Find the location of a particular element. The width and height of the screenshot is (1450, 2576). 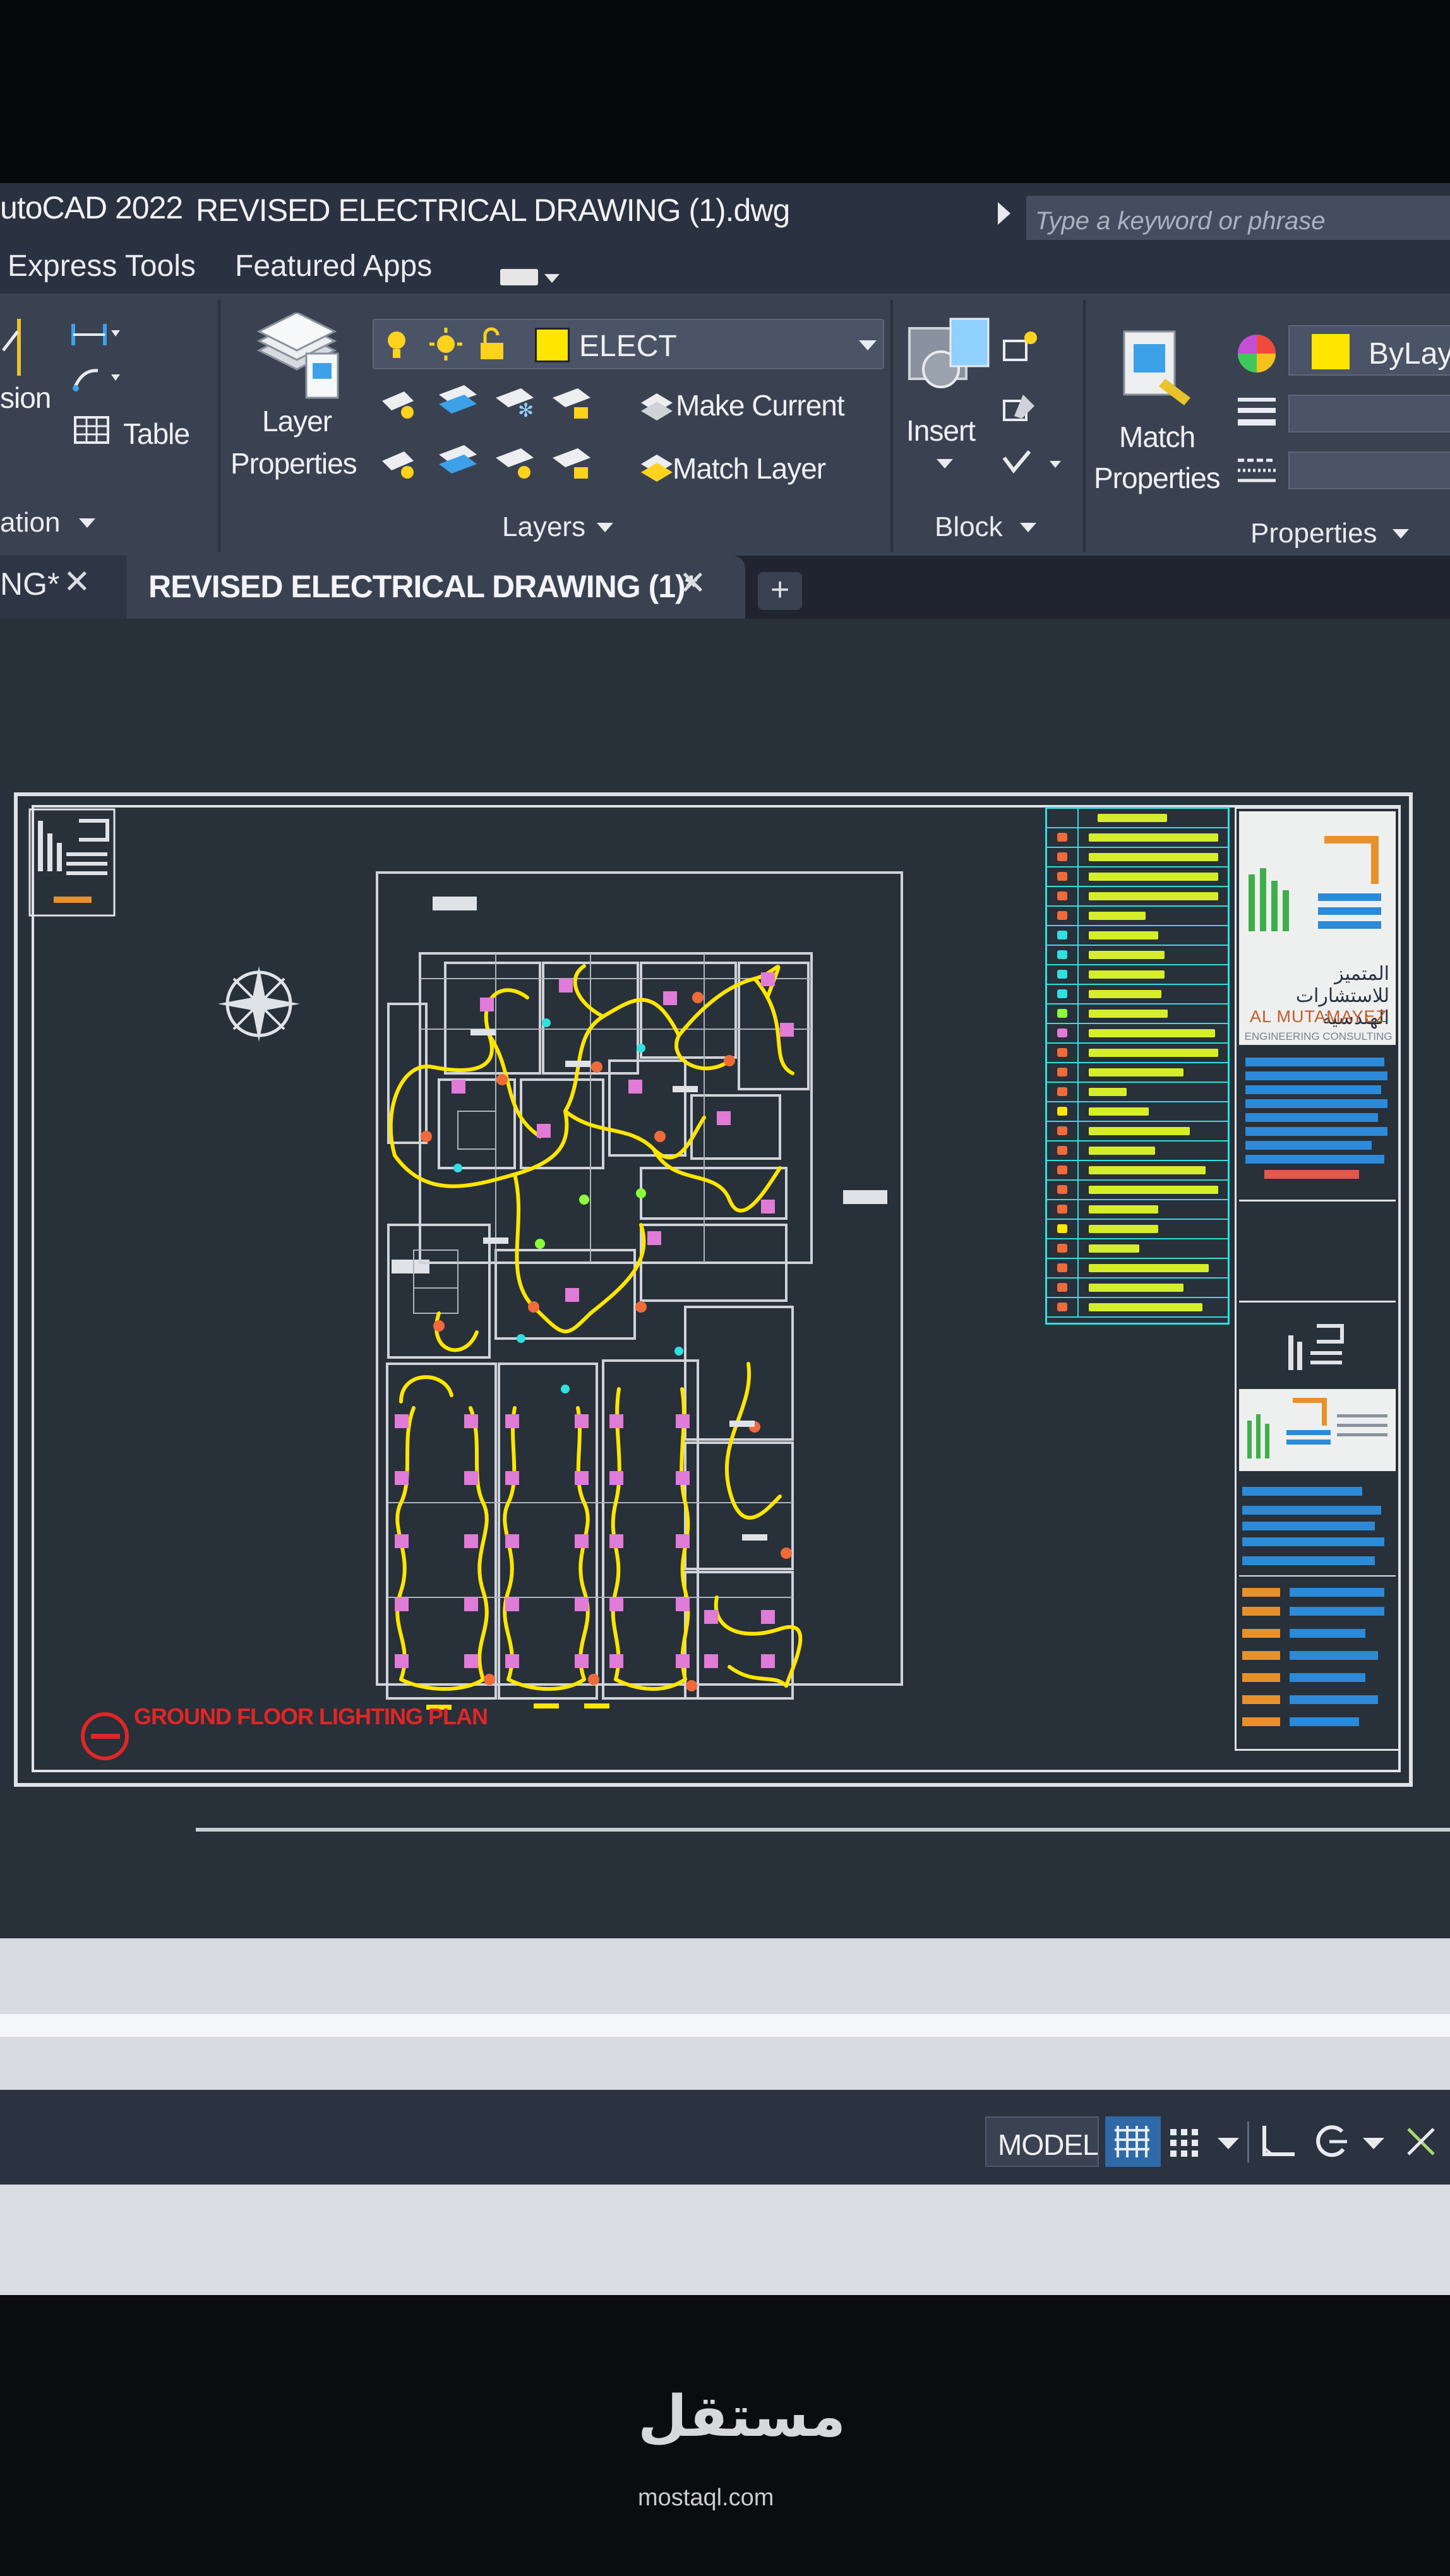

block-attributes-icon is located at coordinates (1032, 464).